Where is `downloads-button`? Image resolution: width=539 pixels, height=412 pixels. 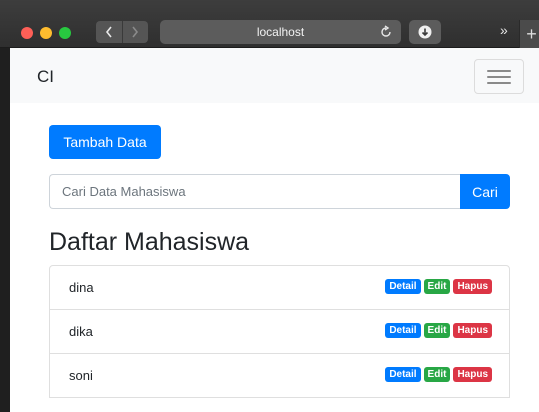
downloads-button is located at coordinates (425, 32).